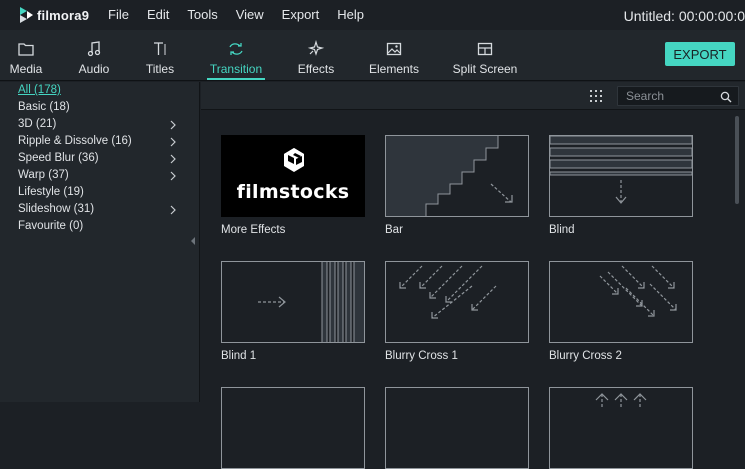 The height and width of the screenshot is (469, 745). What do you see at coordinates (621, 170) in the screenshot?
I see `blind-transition-icon` at bounding box center [621, 170].